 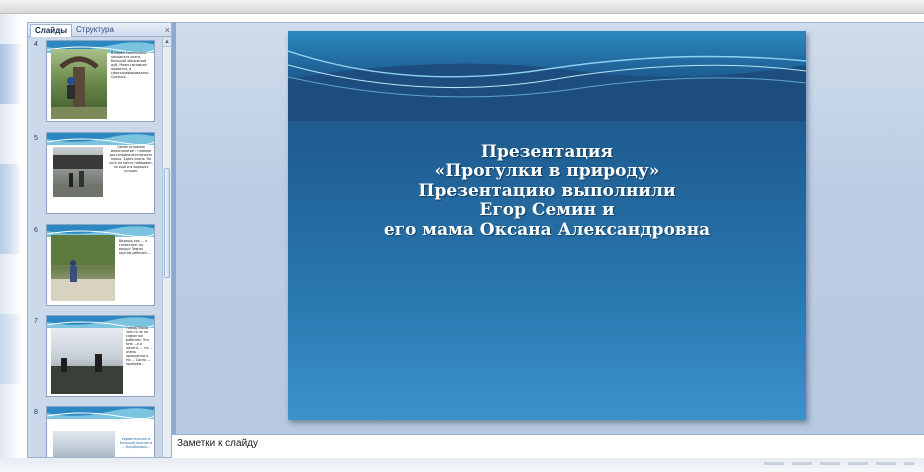 I want to click on thumbnail-scrollbar: ▲, so click(x=166, y=247).